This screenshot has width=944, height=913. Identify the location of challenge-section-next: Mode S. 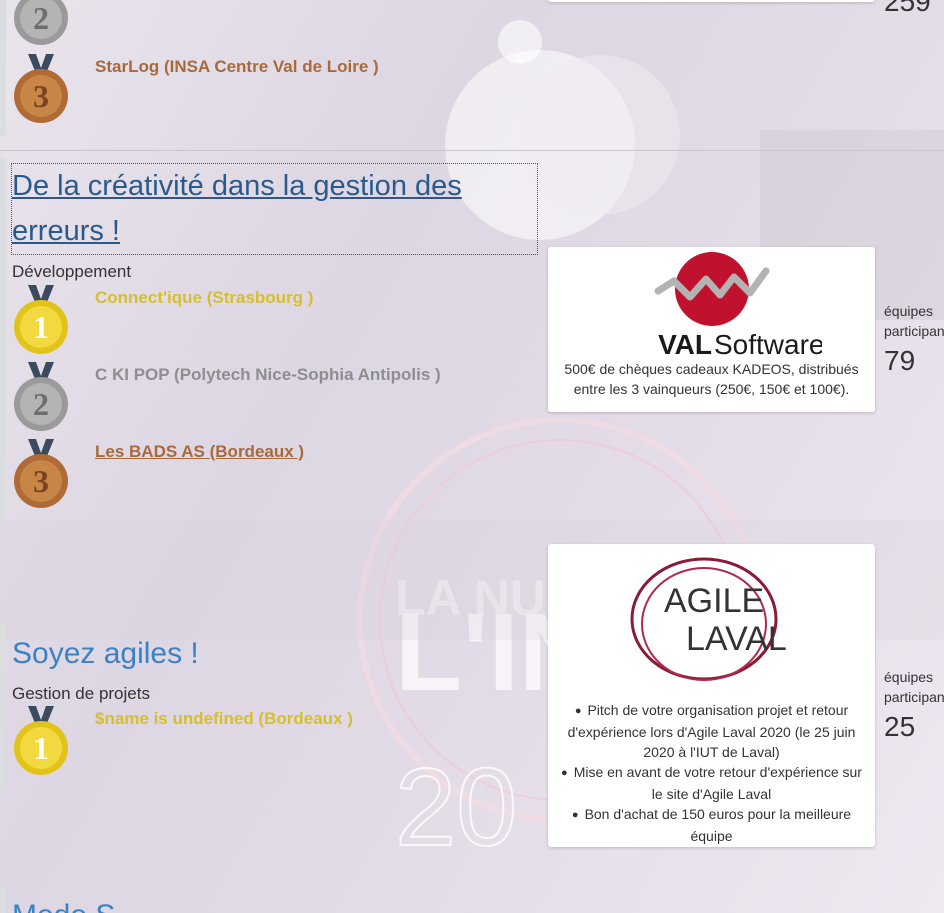
(270, 900).